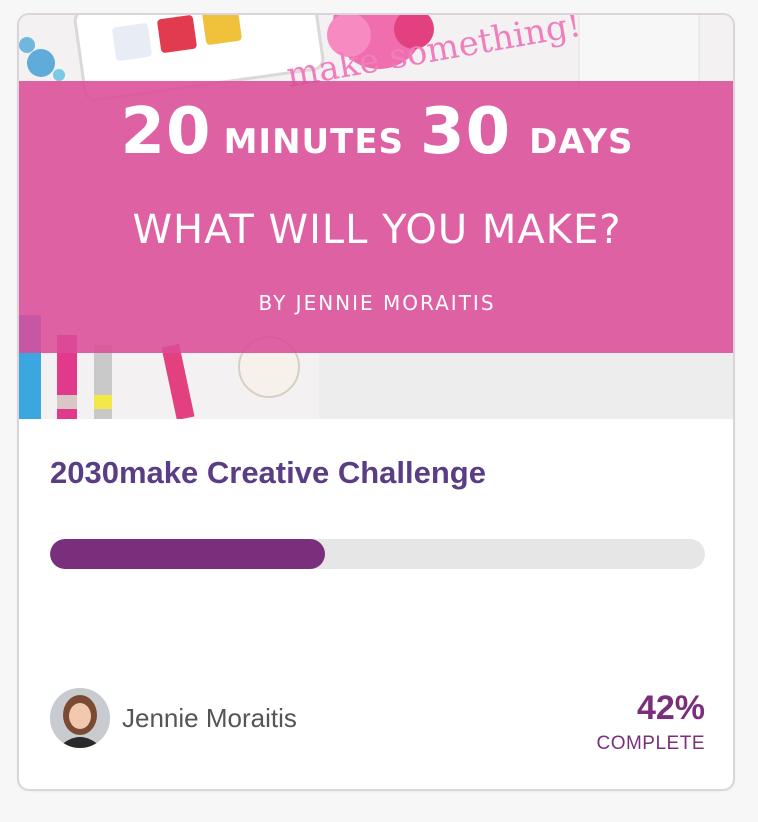 This screenshot has height=822, width=758. I want to click on hero-number-days: 30, so click(466, 132).